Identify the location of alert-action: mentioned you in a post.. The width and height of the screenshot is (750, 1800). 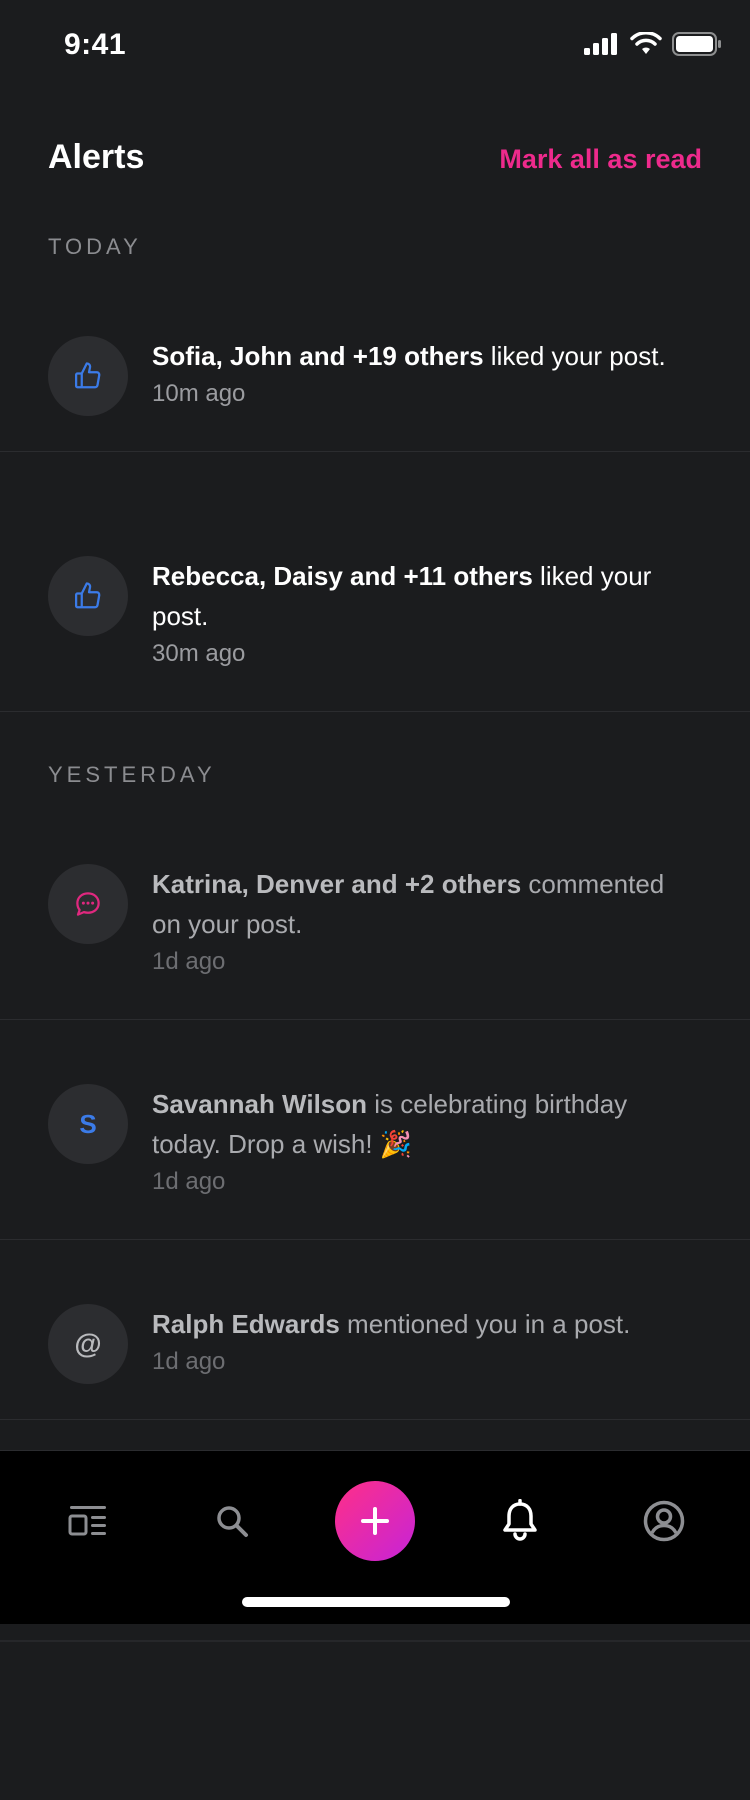
(485, 1324).